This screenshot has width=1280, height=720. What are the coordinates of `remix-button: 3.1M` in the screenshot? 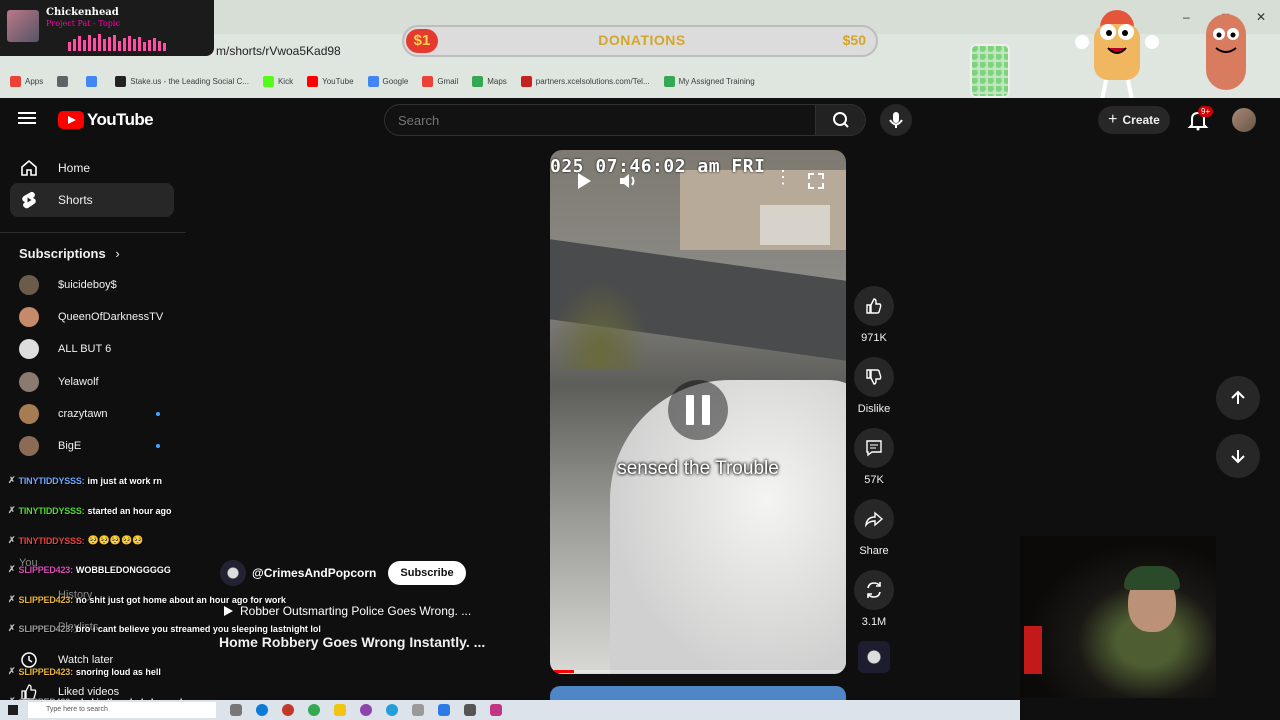 It's located at (874, 599).